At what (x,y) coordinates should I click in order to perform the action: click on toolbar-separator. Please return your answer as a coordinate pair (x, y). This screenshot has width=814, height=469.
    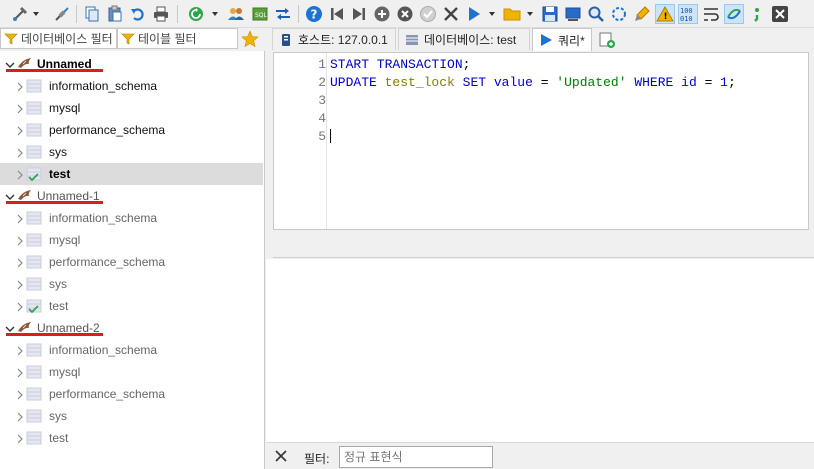
    Looking at the image, I should click on (298, 14).